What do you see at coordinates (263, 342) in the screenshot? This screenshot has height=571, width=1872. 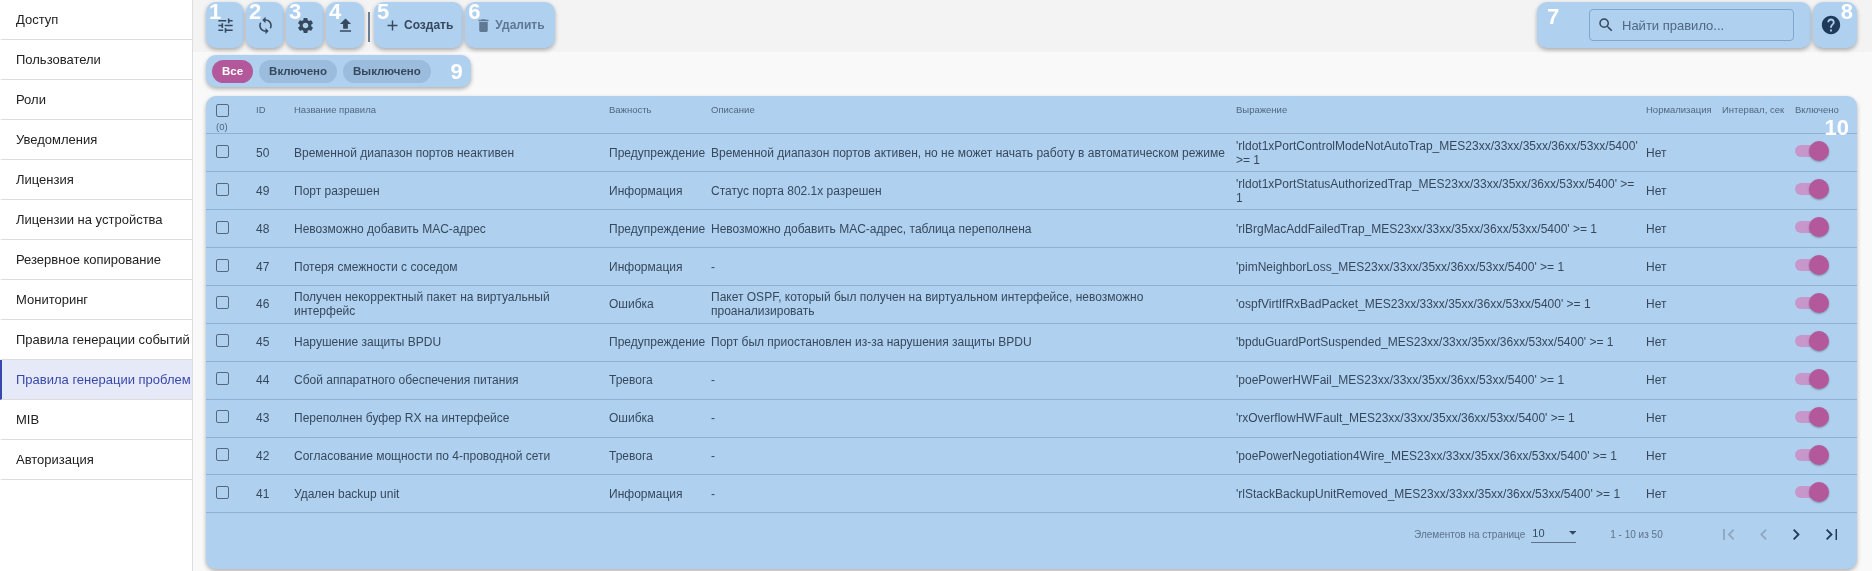 I see `table-cell-text: 45` at bounding box center [263, 342].